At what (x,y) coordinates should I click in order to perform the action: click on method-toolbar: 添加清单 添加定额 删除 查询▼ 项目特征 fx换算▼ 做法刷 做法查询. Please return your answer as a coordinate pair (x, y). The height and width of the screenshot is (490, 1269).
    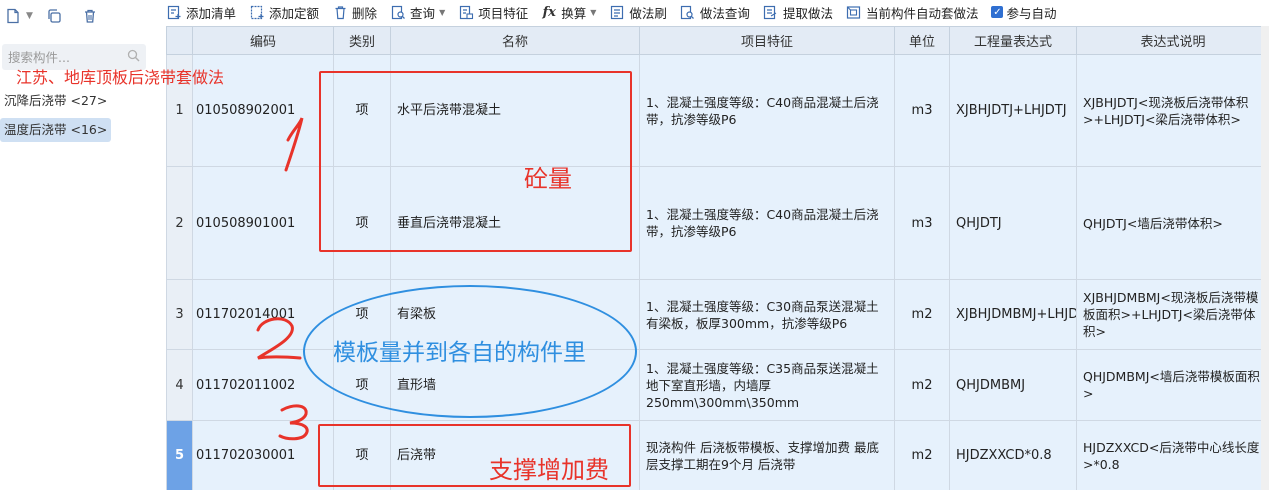
    Looking at the image, I should click on (717, 12).